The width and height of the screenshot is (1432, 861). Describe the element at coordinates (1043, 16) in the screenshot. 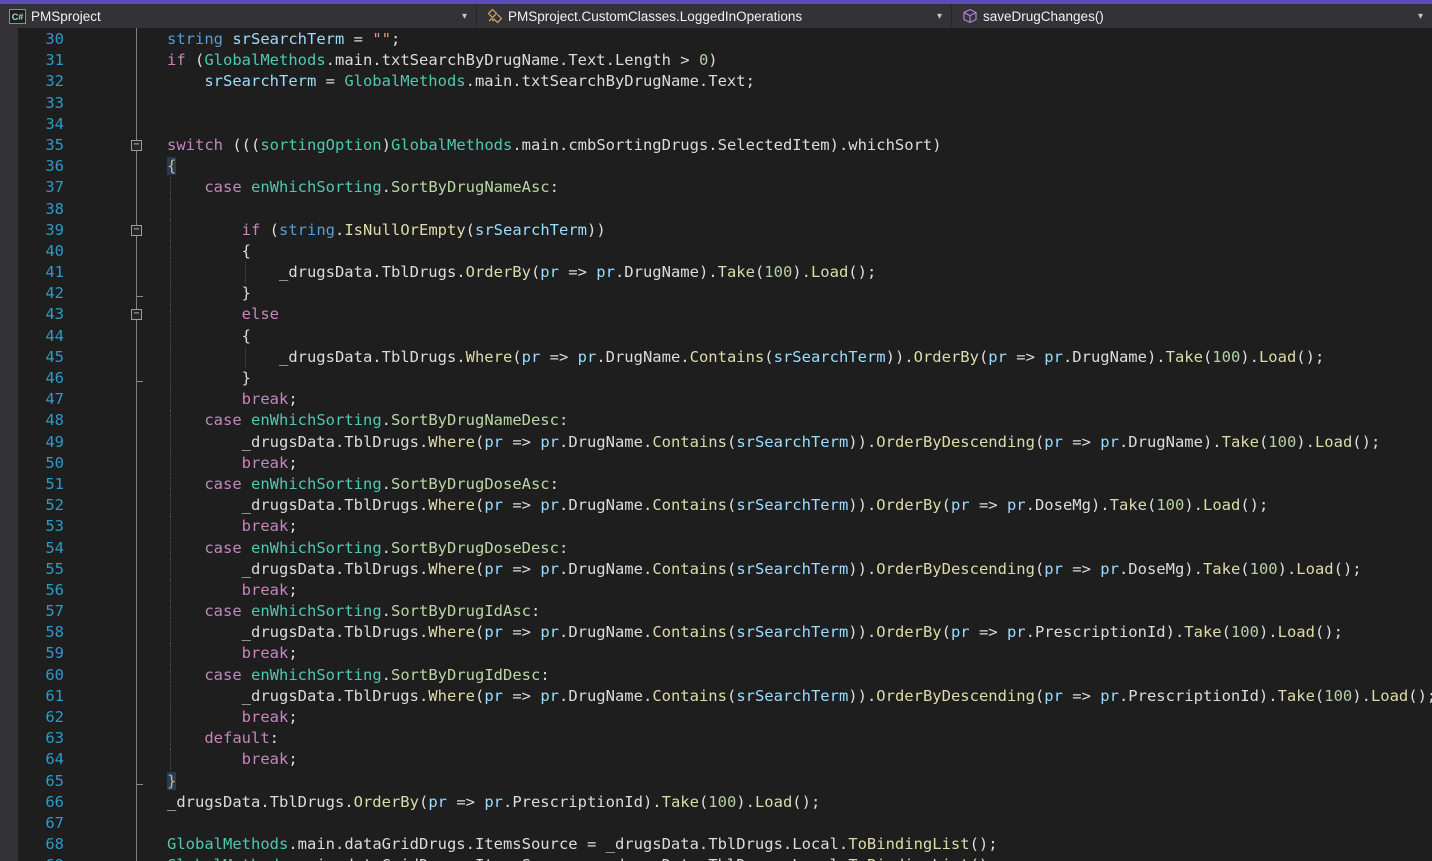

I see `member-dropdown-label: saveDrugChanges()` at that location.